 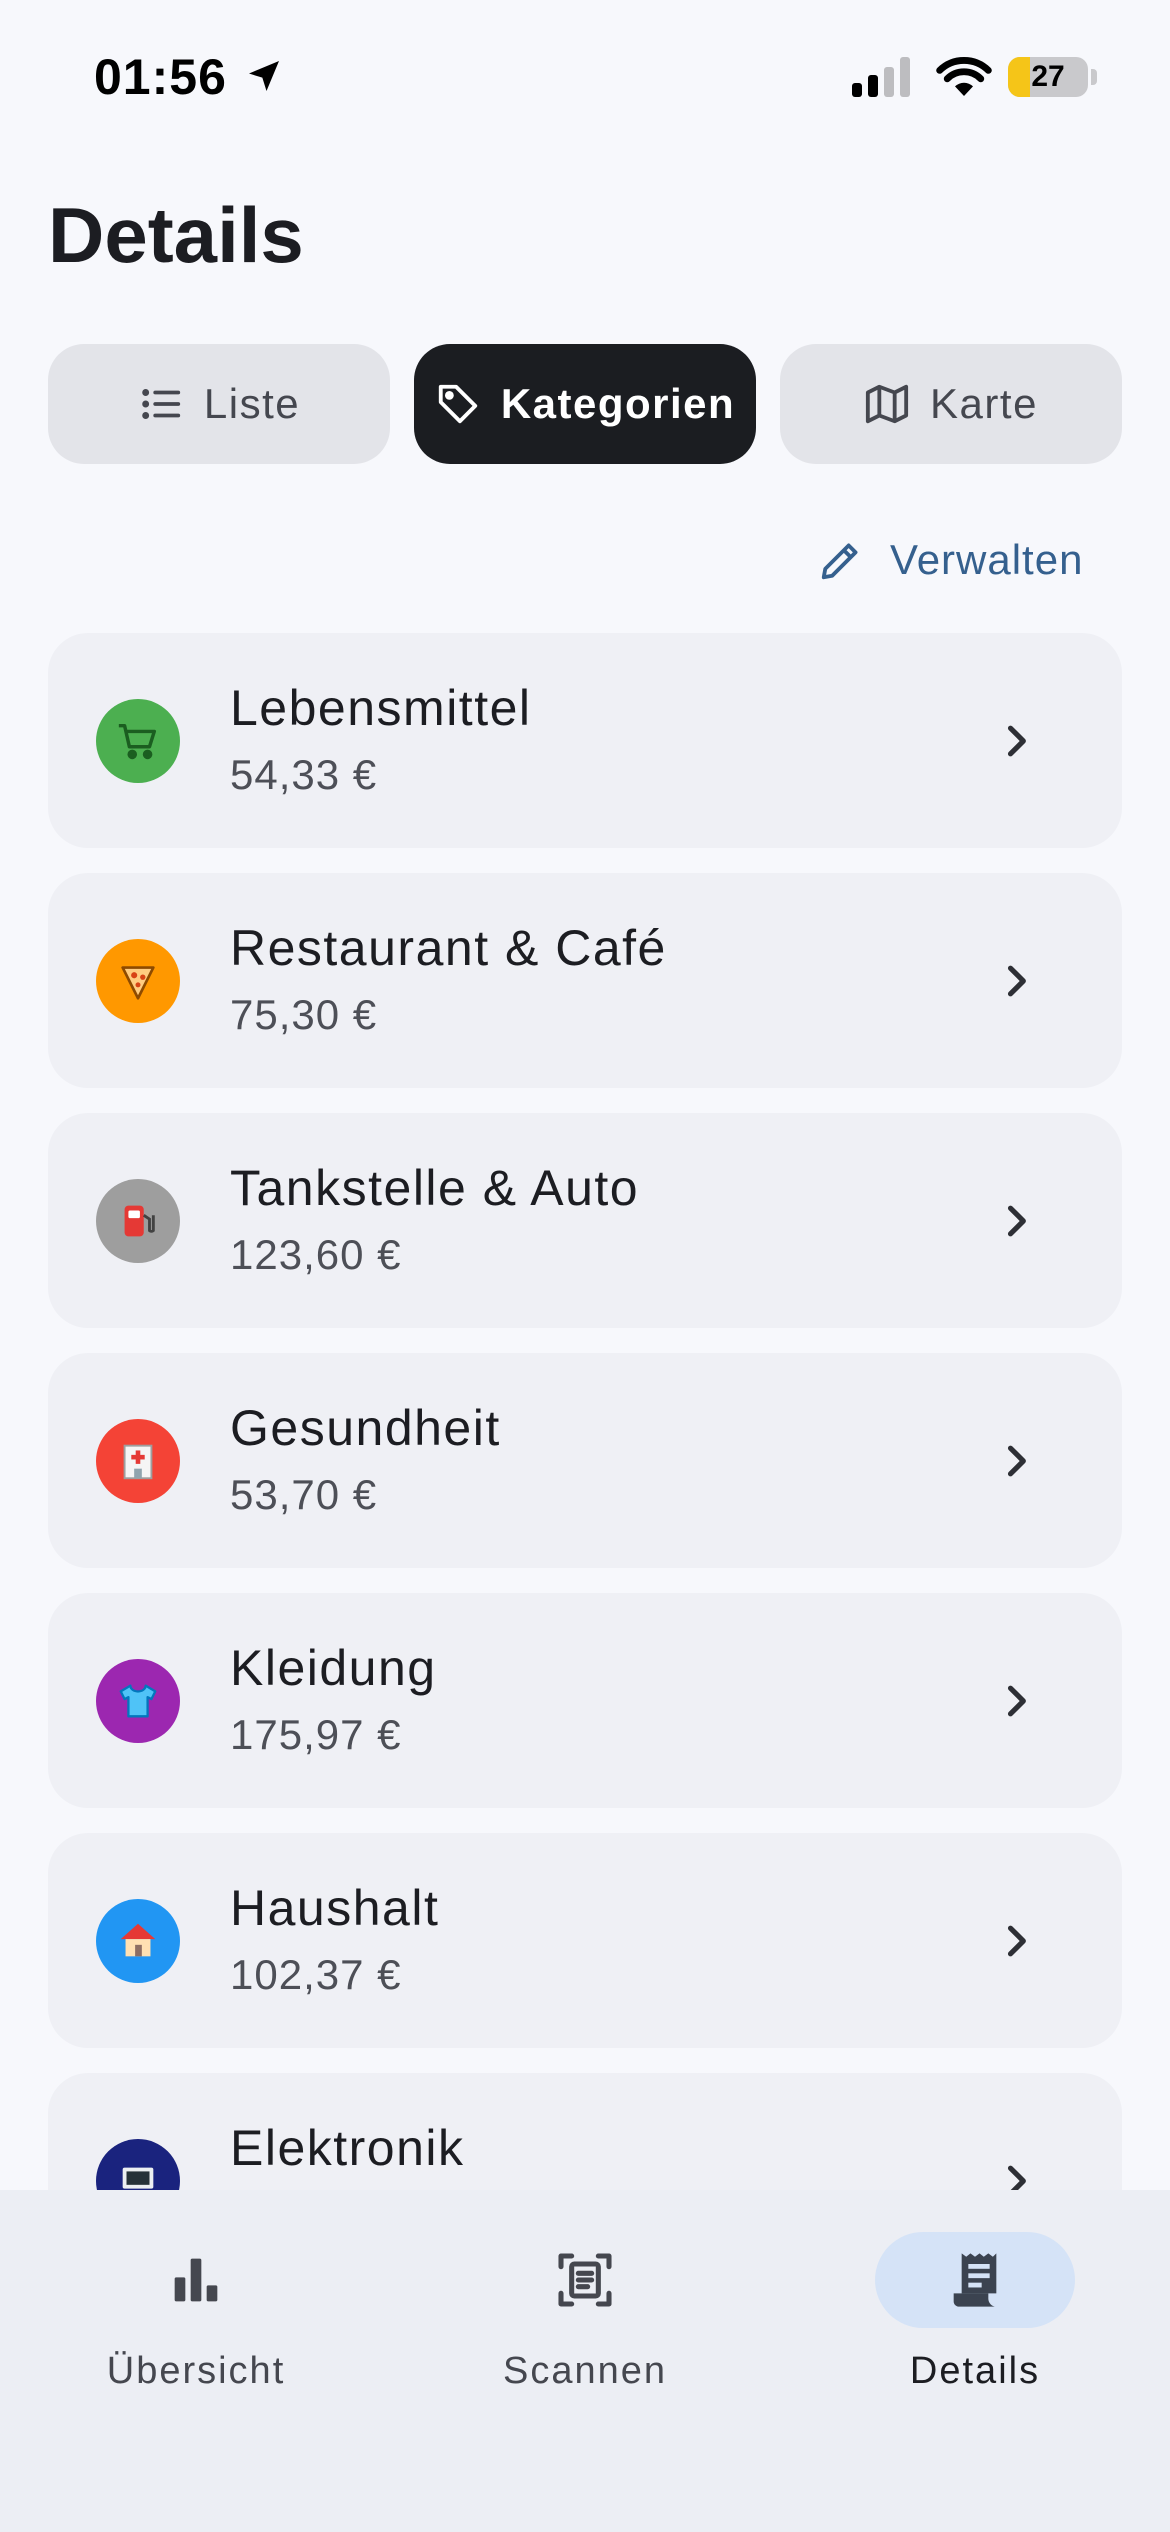 What do you see at coordinates (304, 1494) in the screenshot?
I see `category-amount: 53,70 €` at bounding box center [304, 1494].